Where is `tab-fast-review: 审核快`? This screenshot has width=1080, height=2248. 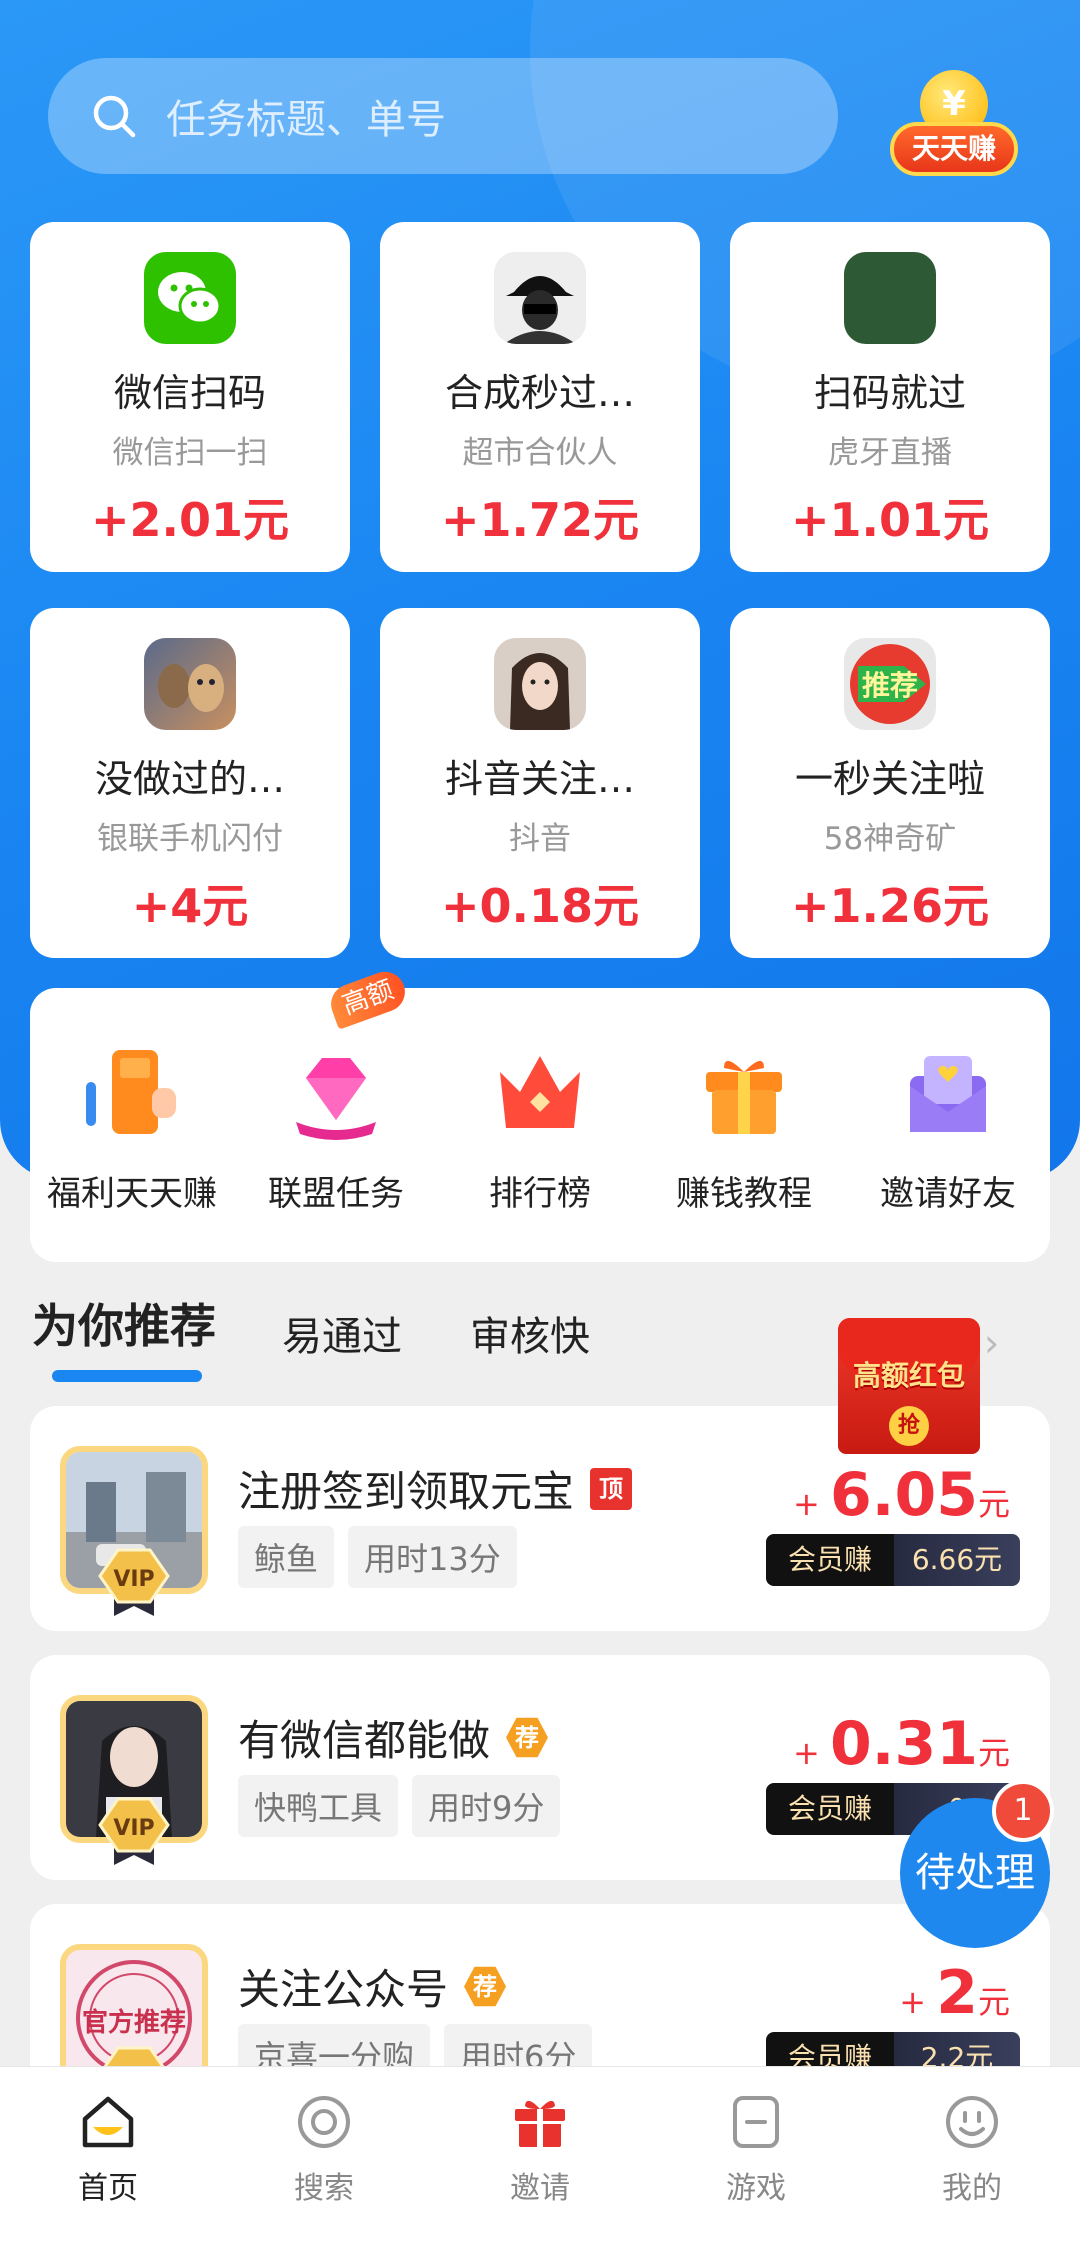
tab-fast-review: 审核快 is located at coordinates (530, 1333).